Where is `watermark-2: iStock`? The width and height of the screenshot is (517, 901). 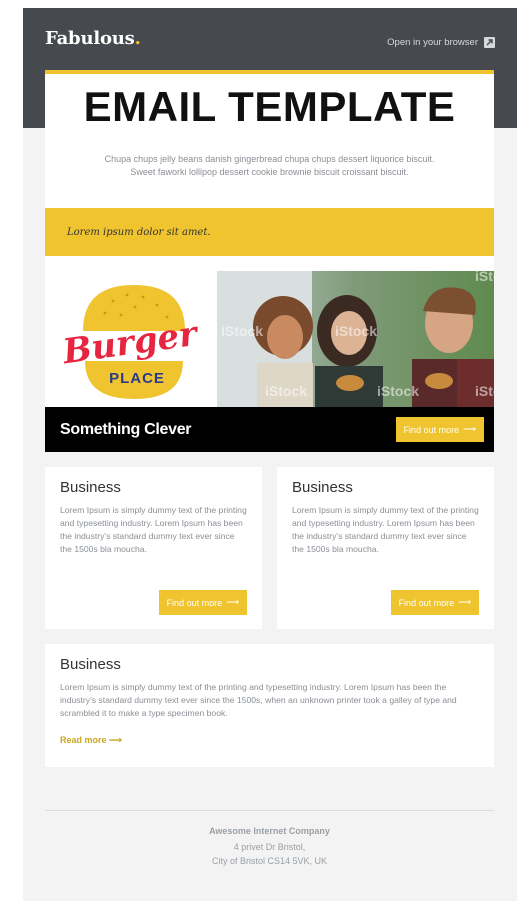 watermark-2: iStock is located at coordinates (356, 331).